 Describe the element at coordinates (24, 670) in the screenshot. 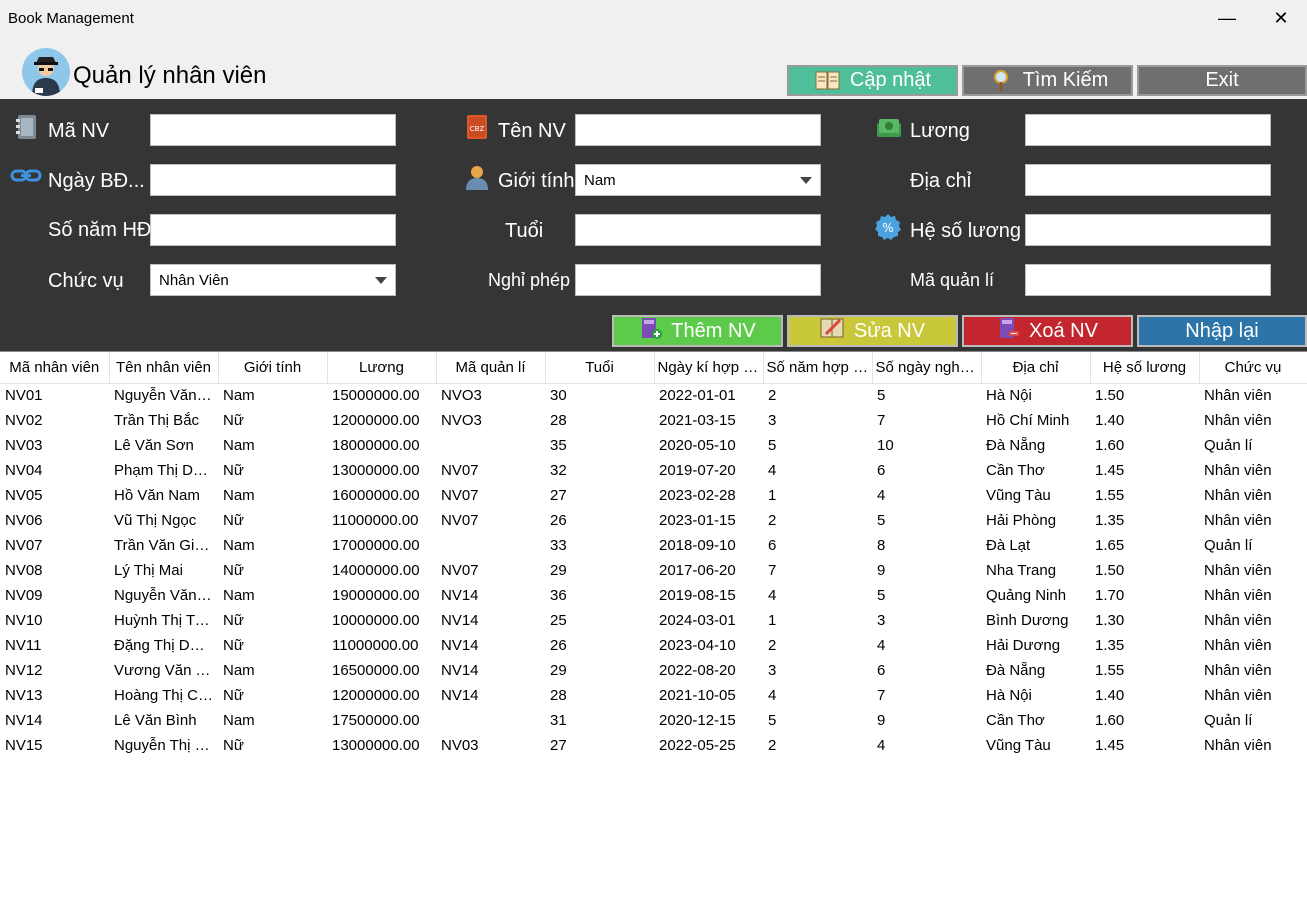

I see `table-cell: NV12` at that location.